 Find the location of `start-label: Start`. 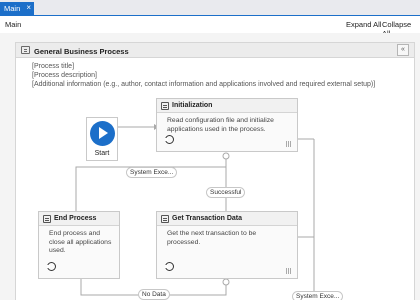

start-label: Start is located at coordinates (102, 153).